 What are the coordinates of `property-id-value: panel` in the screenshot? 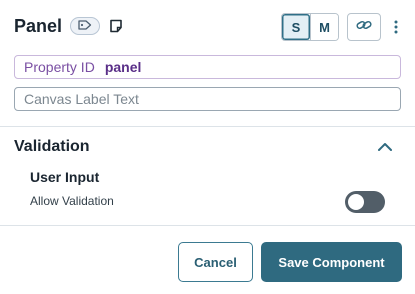 It's located at (123, 67).